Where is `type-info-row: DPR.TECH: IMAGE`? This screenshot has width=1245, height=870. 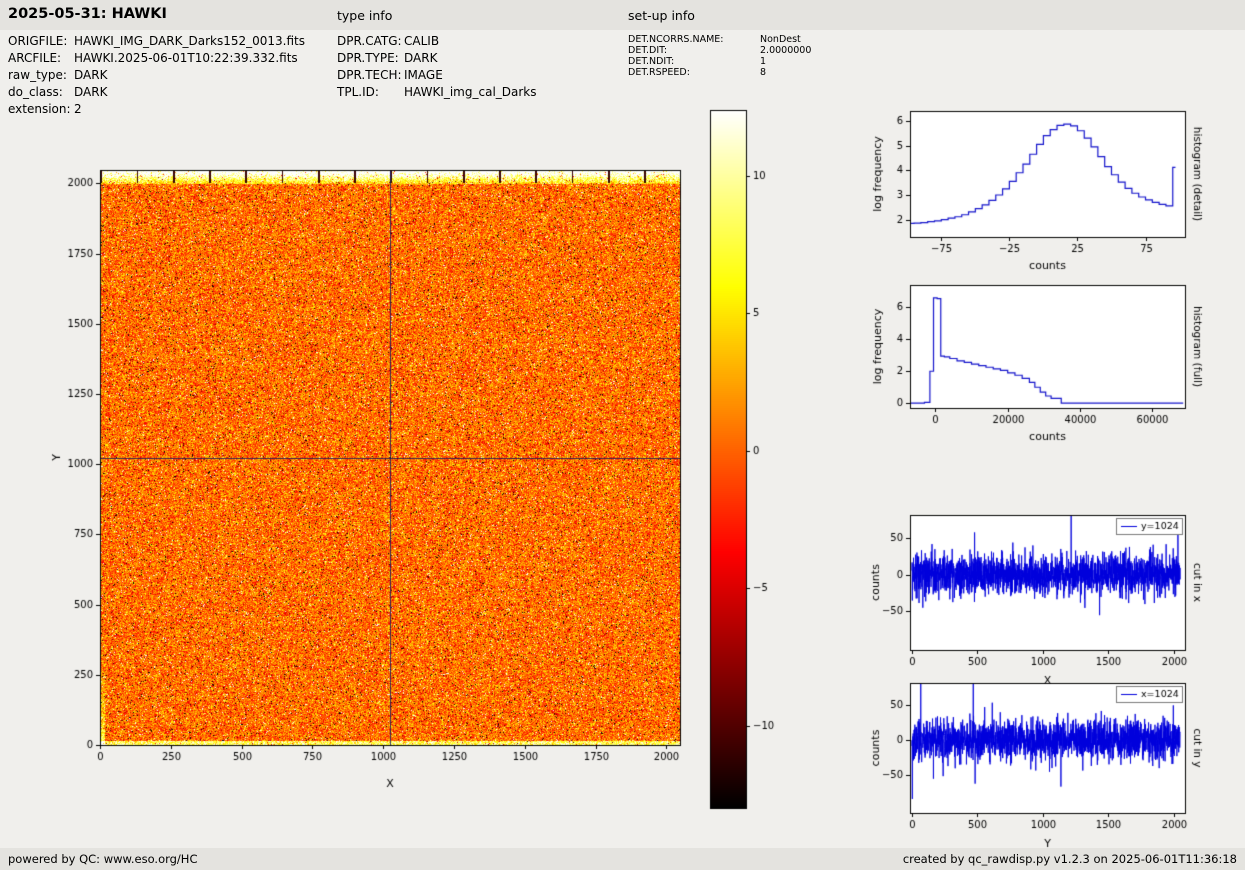 type-info-row: DPR.TECH: IMAGE is located at coordinates (437, 75).